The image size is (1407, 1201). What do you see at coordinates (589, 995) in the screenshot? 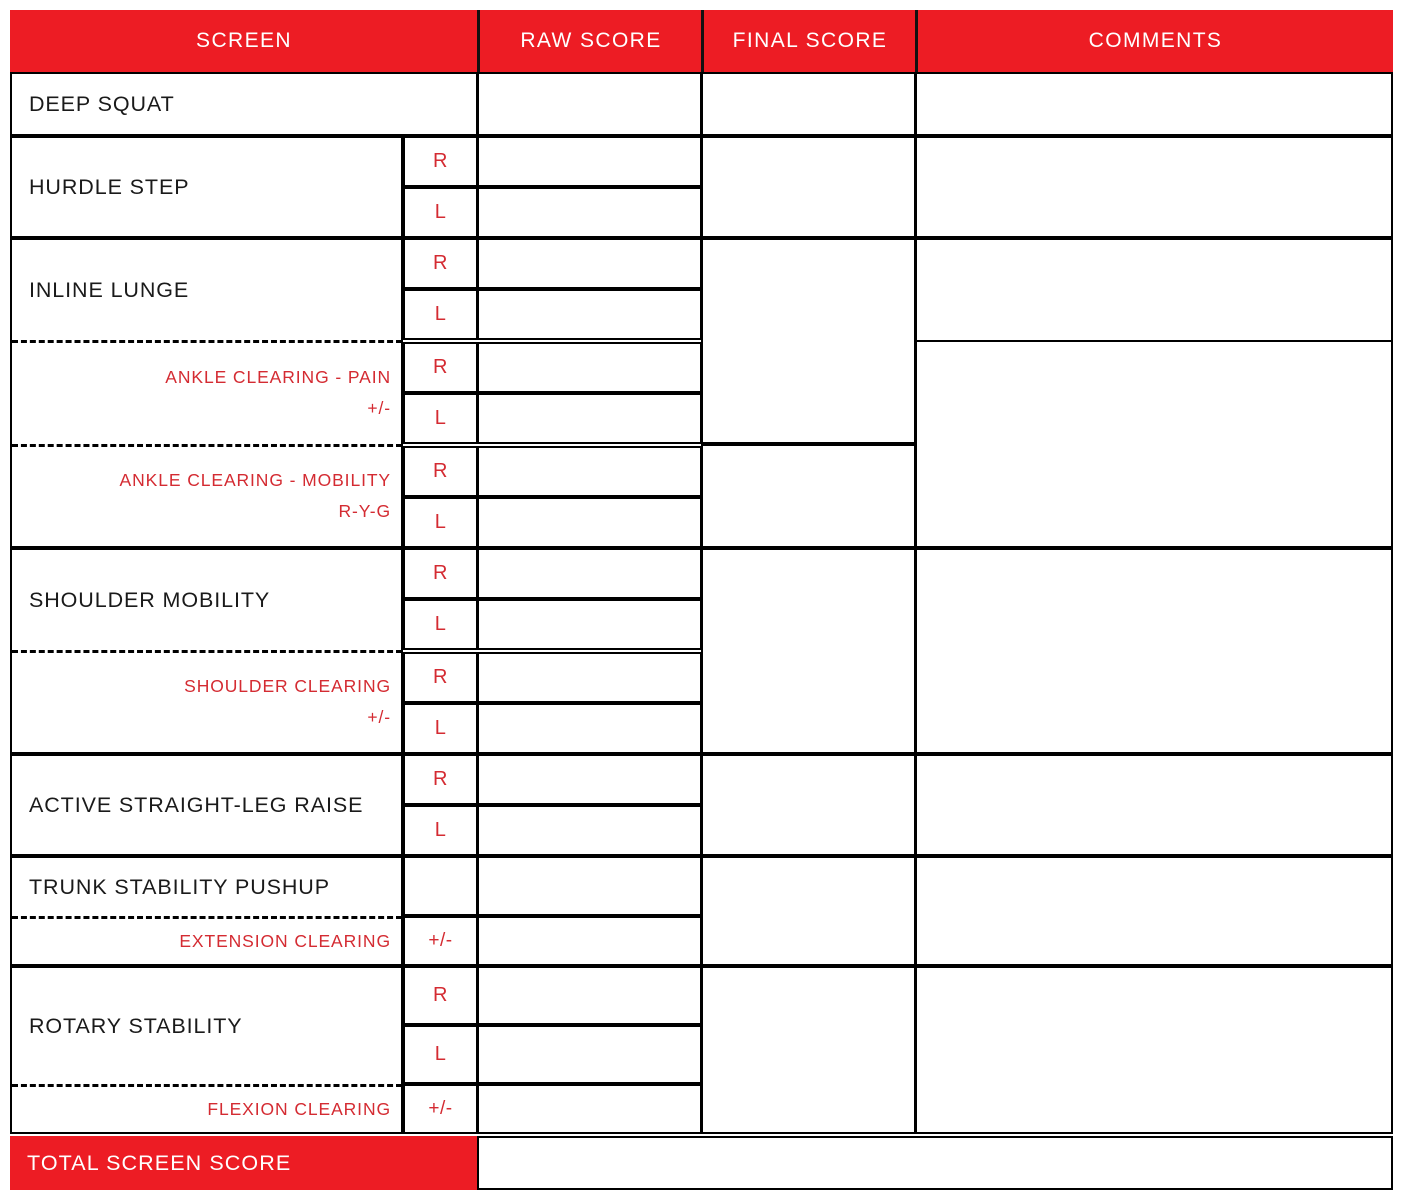
I see `raw-score-rotary-stability-right` at bounding box center [589, 995].